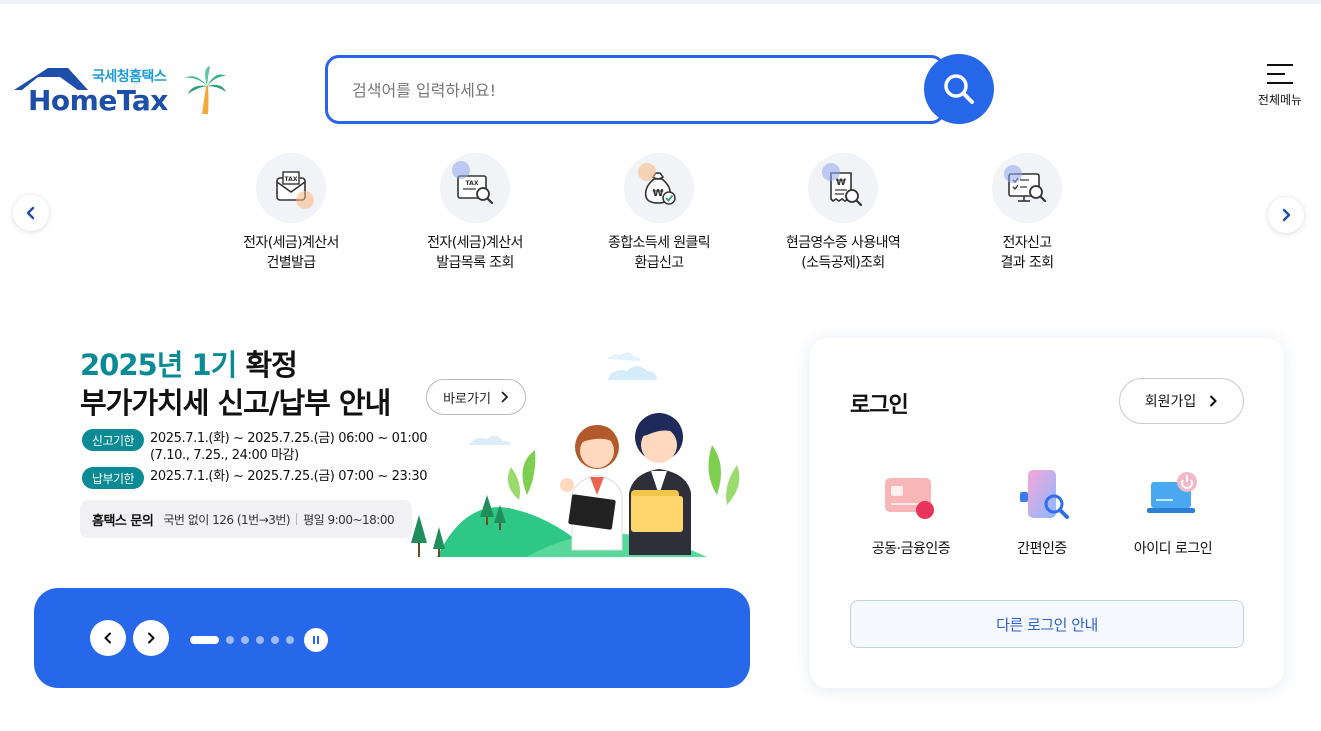  I want to click on banner-pagination, so click(242, 640).